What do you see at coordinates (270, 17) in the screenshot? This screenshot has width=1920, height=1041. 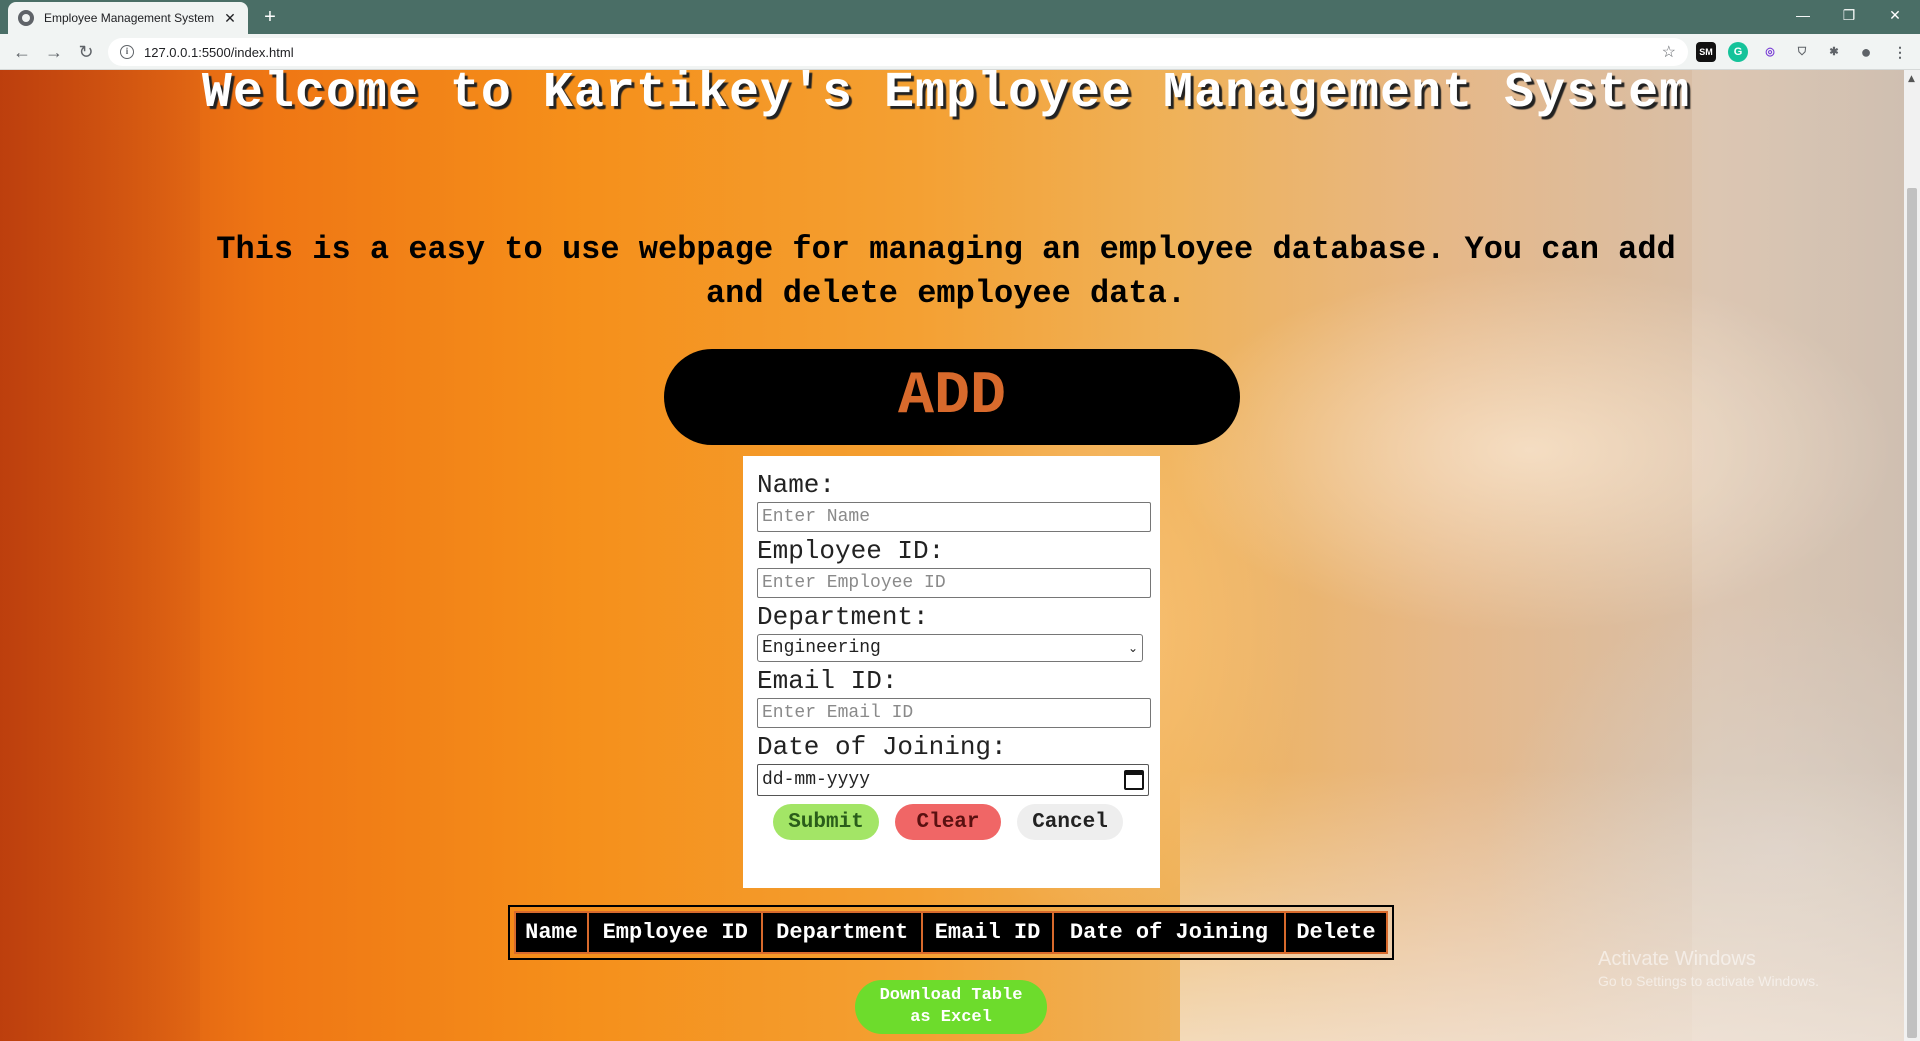 I see `new-tab-button: +` at bounding box center [270, 17].